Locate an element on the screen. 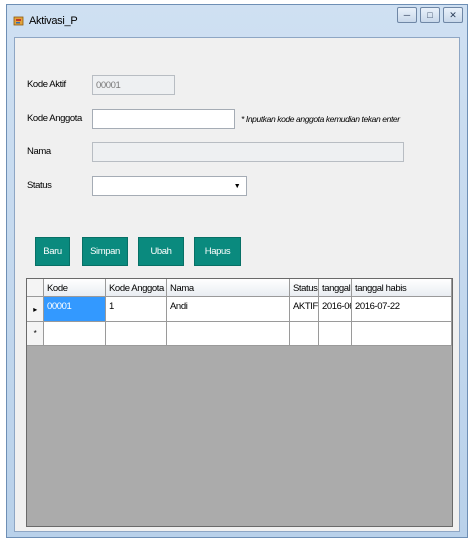 This screenshot has height=544, width=469. new-row: * is located at coordinates (239, 334).